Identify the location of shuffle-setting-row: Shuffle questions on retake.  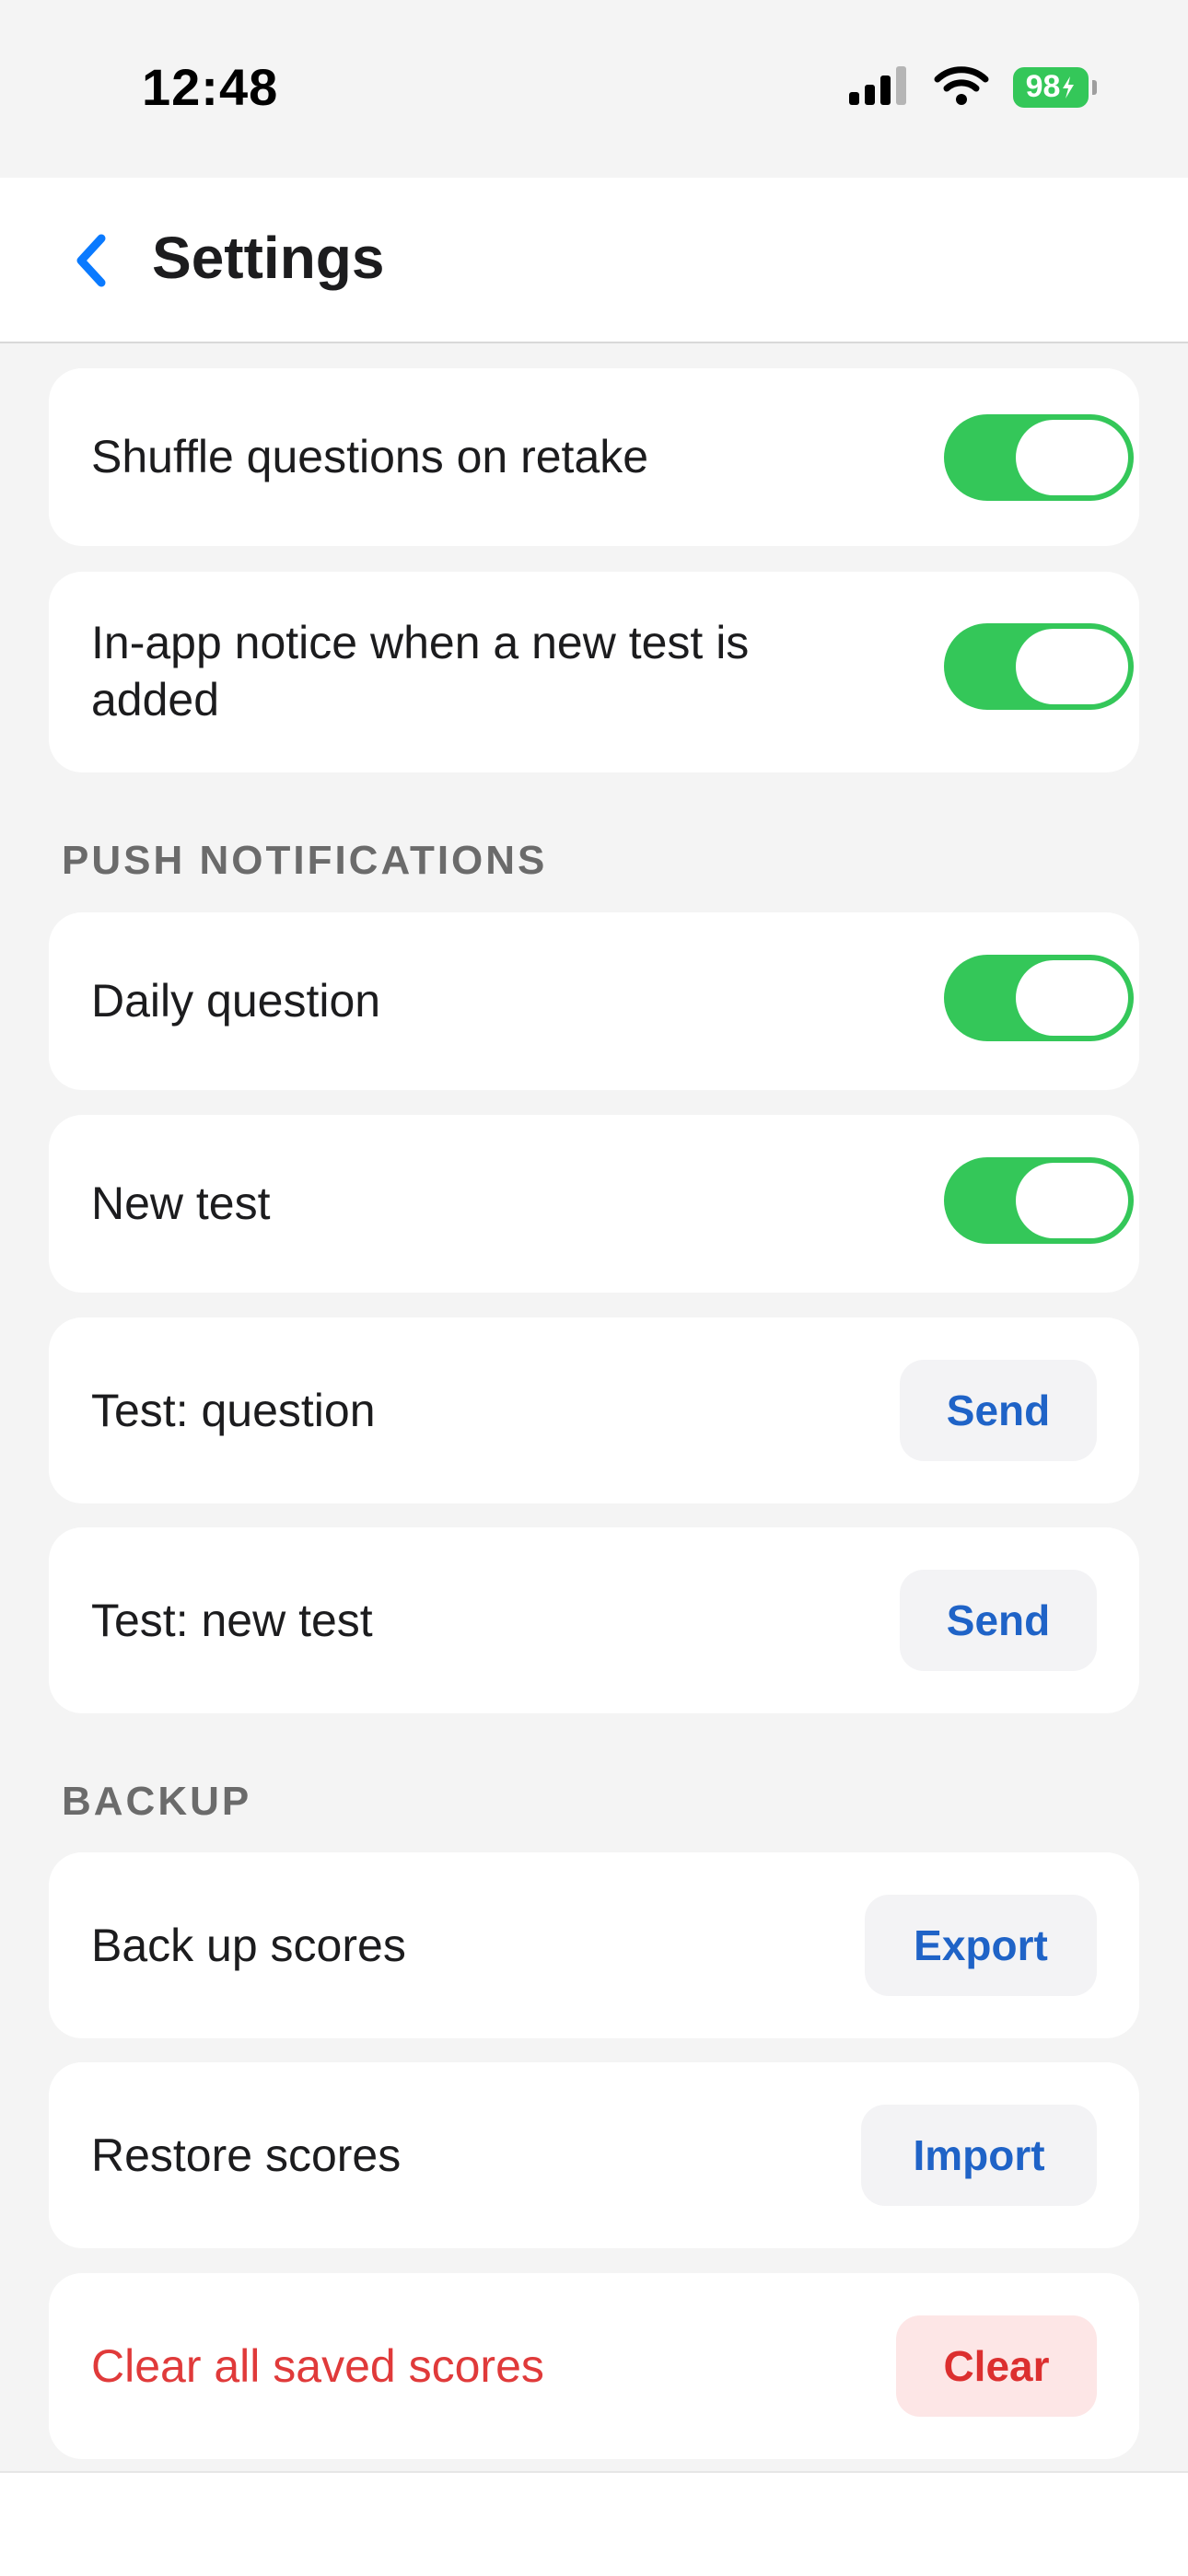
(594, 457).